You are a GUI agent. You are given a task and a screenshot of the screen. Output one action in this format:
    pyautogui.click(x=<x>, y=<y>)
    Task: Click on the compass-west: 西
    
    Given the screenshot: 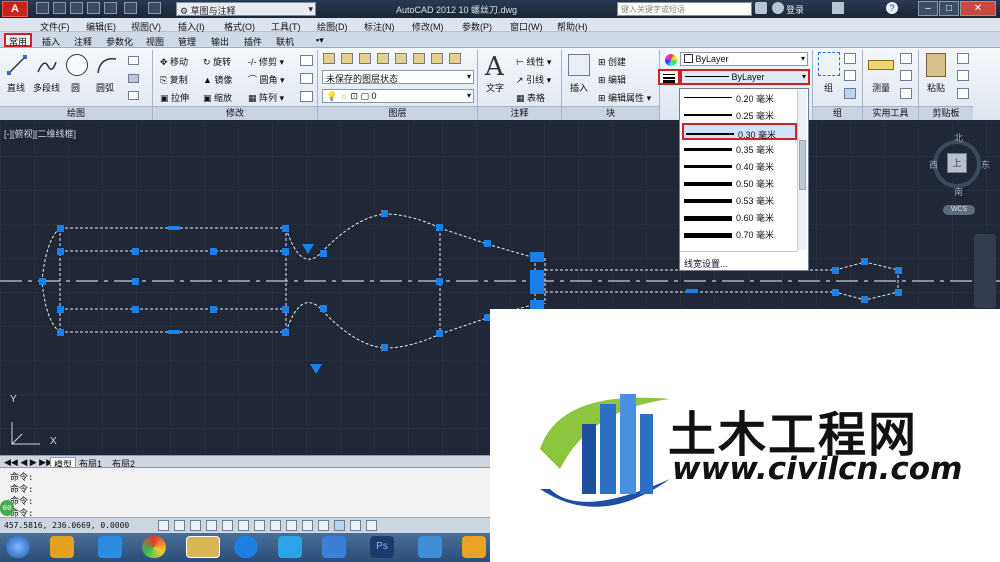 What is the action you would take?
    pyautogui.click(x=933, y=164)
    